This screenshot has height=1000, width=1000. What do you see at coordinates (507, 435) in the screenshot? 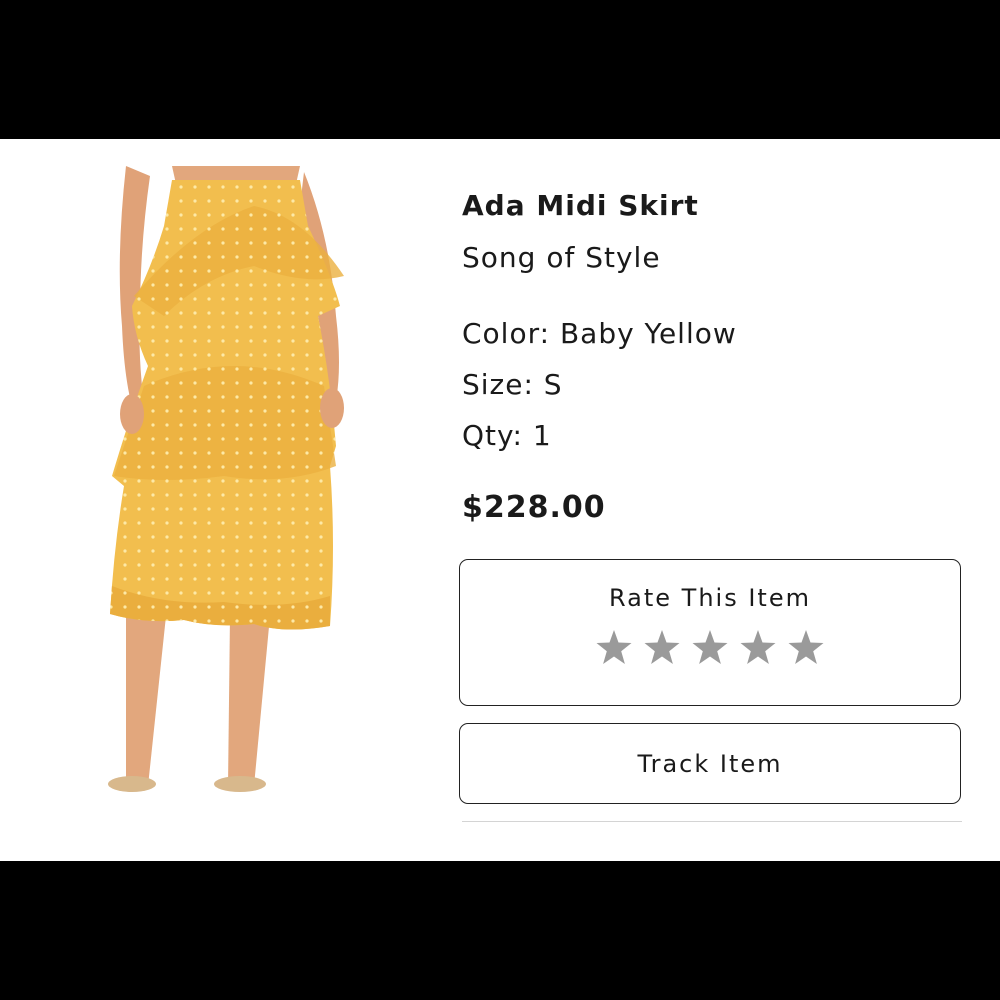
I see `product-quantity: Qty: 1` at bounding box center [507, 435].